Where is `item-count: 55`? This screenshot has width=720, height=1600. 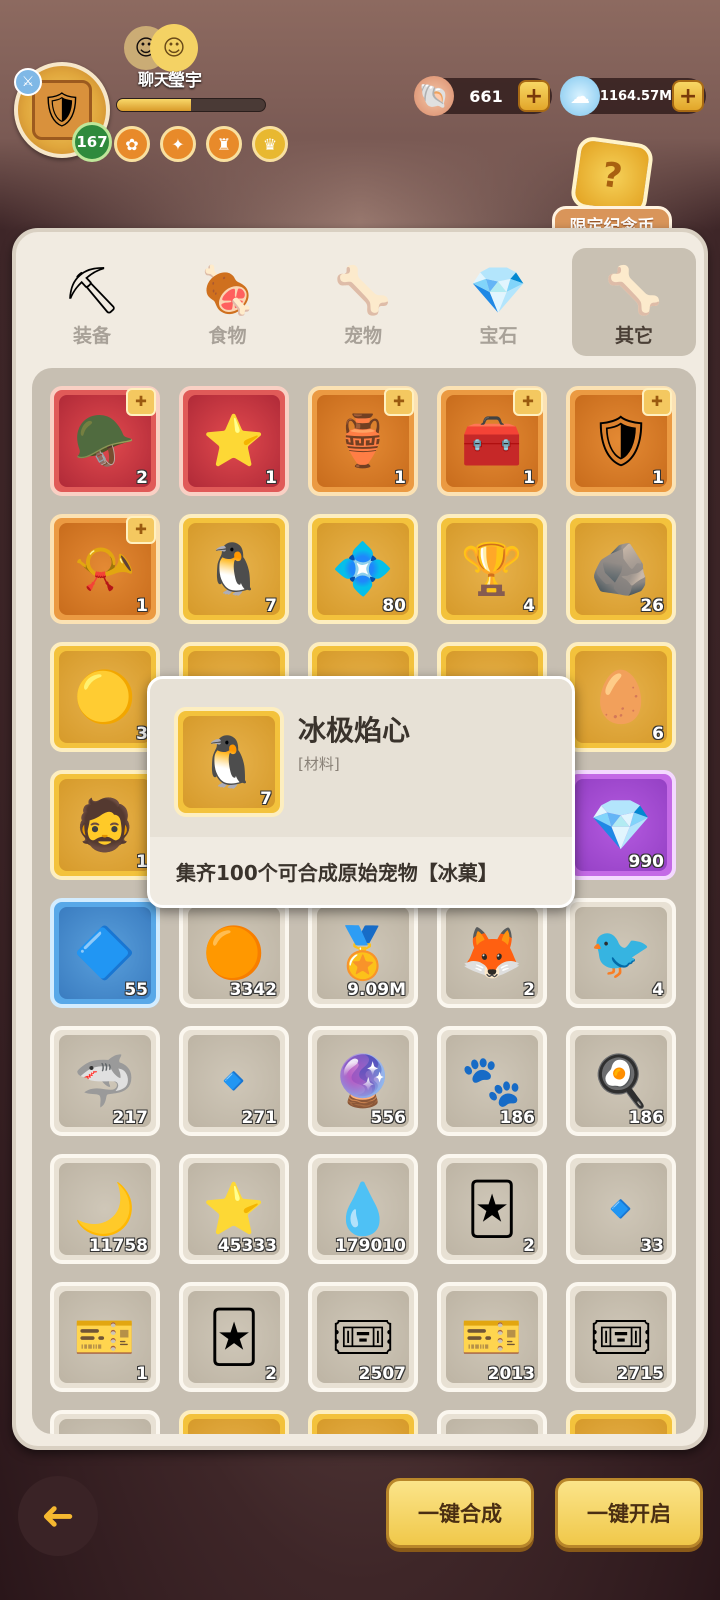
item-count: 55 is located at coordinates (136, 990).